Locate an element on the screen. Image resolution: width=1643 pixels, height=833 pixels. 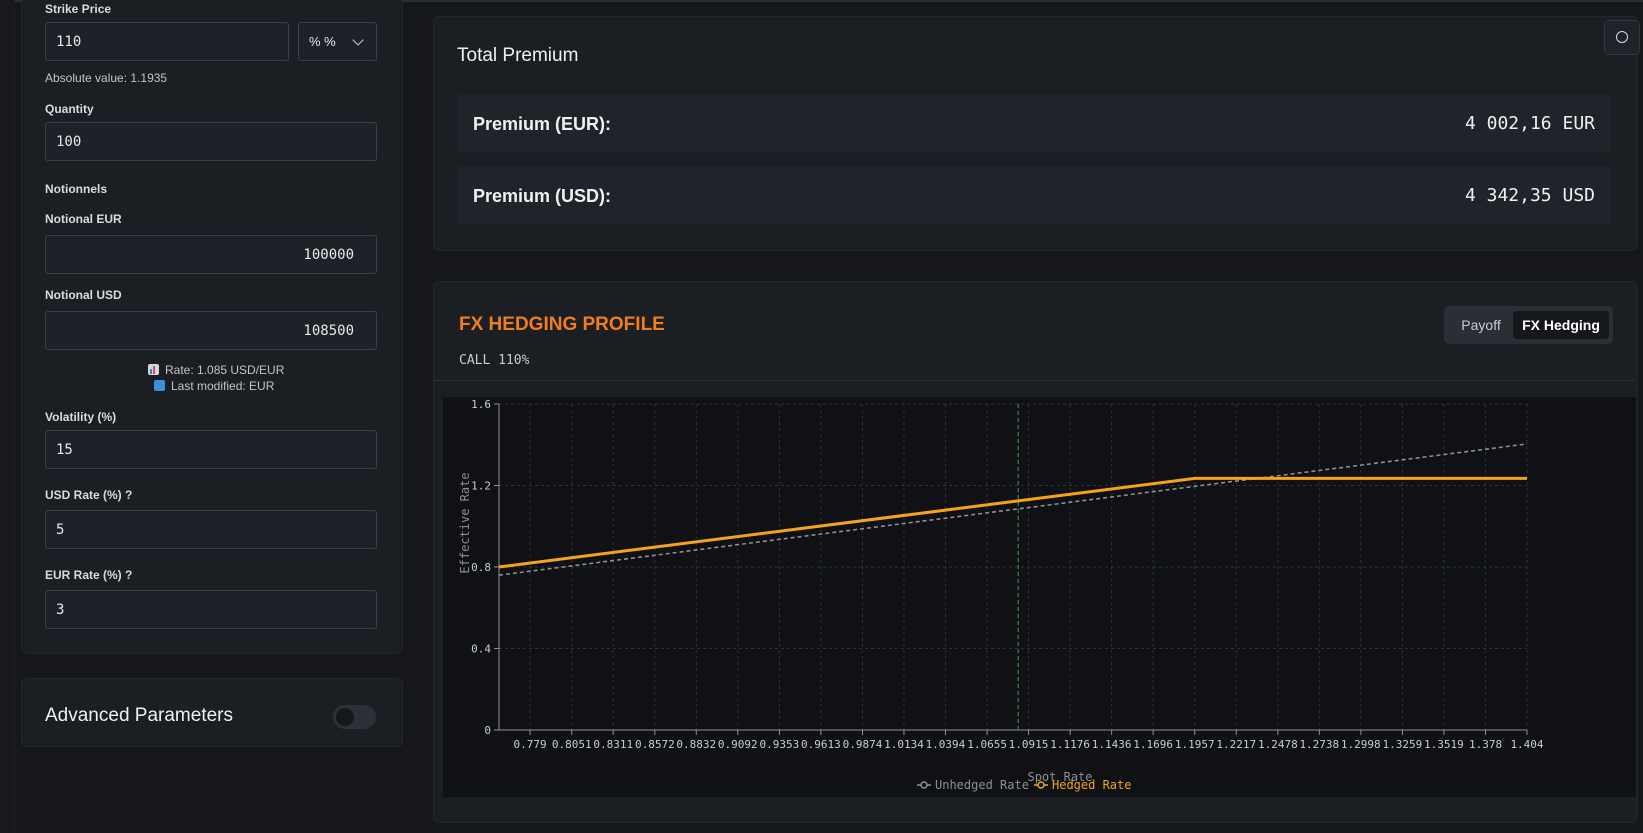
legend-hedged-label: Hedged Rate is located at coordinates (1091, 785).